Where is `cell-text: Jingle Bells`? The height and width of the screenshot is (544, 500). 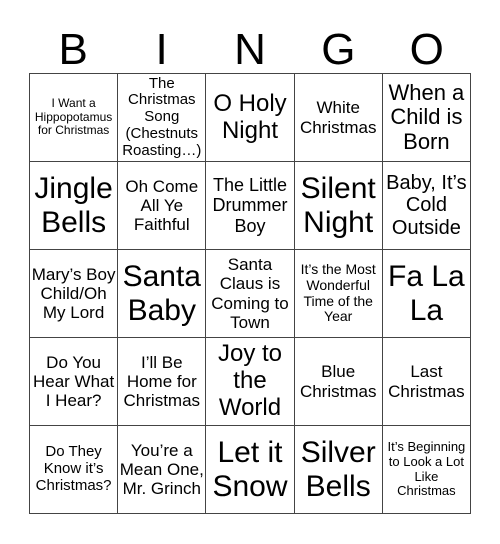 cell-text: Jingle Bells is located at coordinates (73, 205).